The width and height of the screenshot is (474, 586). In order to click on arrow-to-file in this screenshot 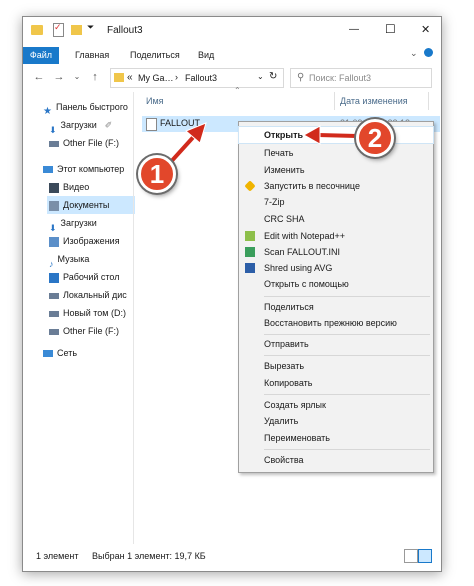, I will do `click(182, 149)`.